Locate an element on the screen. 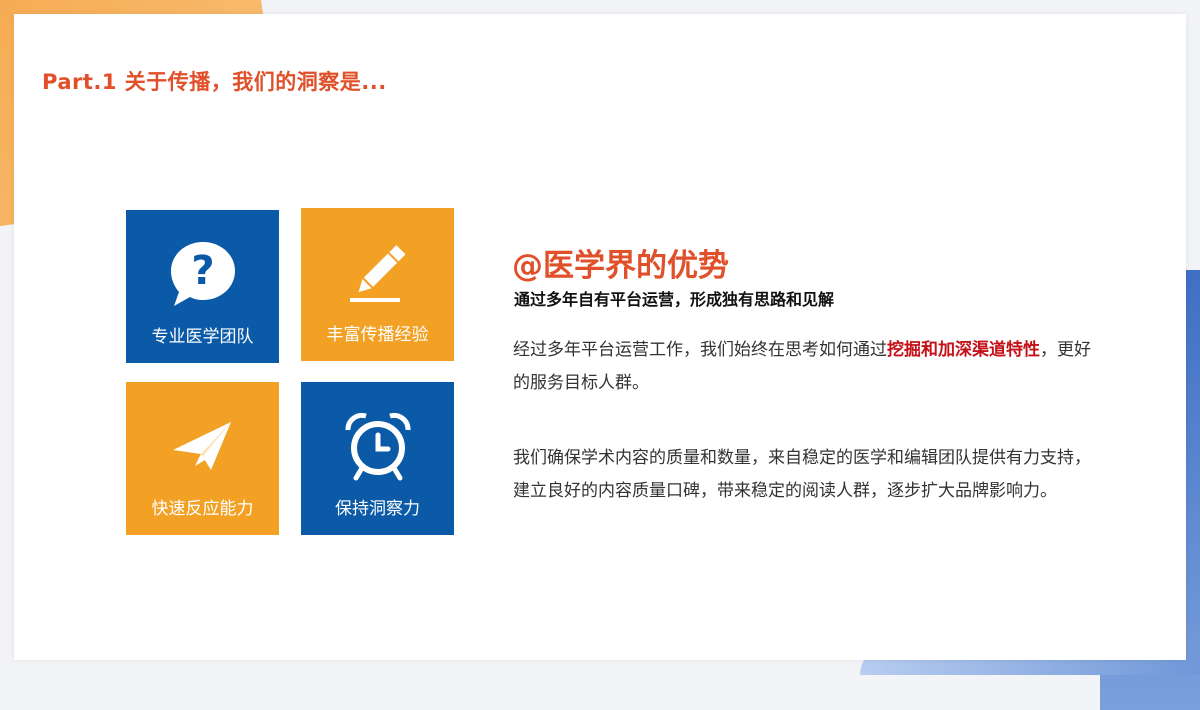 Image resolution: width=1200 pixels, height=710 pixels. tile-communication-experience: 丰富传播经验 is located at coordinates (377, 284).